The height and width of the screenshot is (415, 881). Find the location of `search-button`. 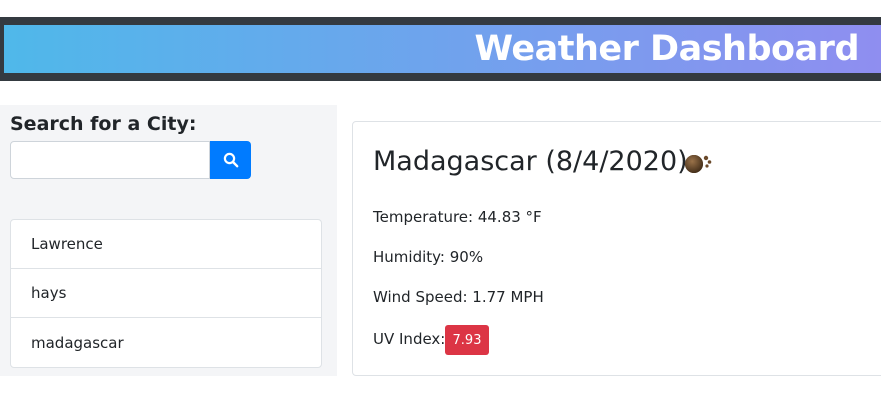

search-button is located at coordinates (230, 160).